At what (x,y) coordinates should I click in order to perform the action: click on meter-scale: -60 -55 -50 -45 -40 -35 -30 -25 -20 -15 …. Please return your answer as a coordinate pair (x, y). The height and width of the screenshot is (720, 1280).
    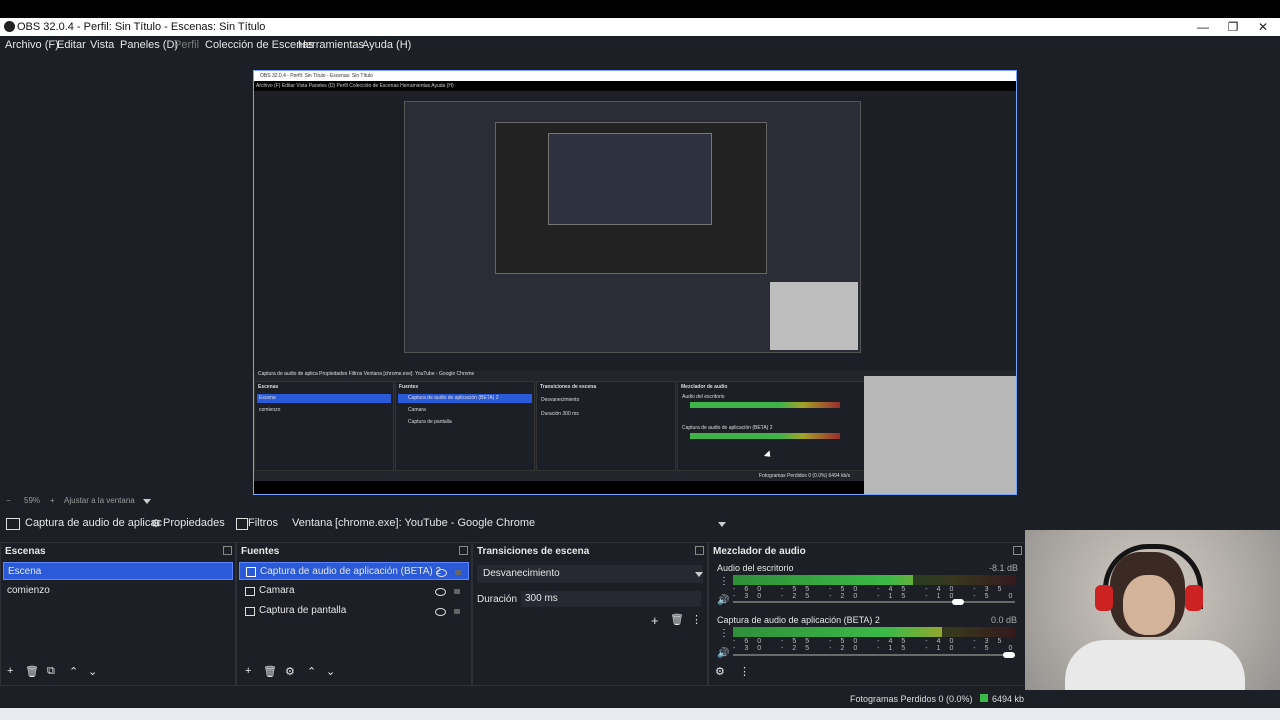
    Looking at the image, I should click on (877, 593).